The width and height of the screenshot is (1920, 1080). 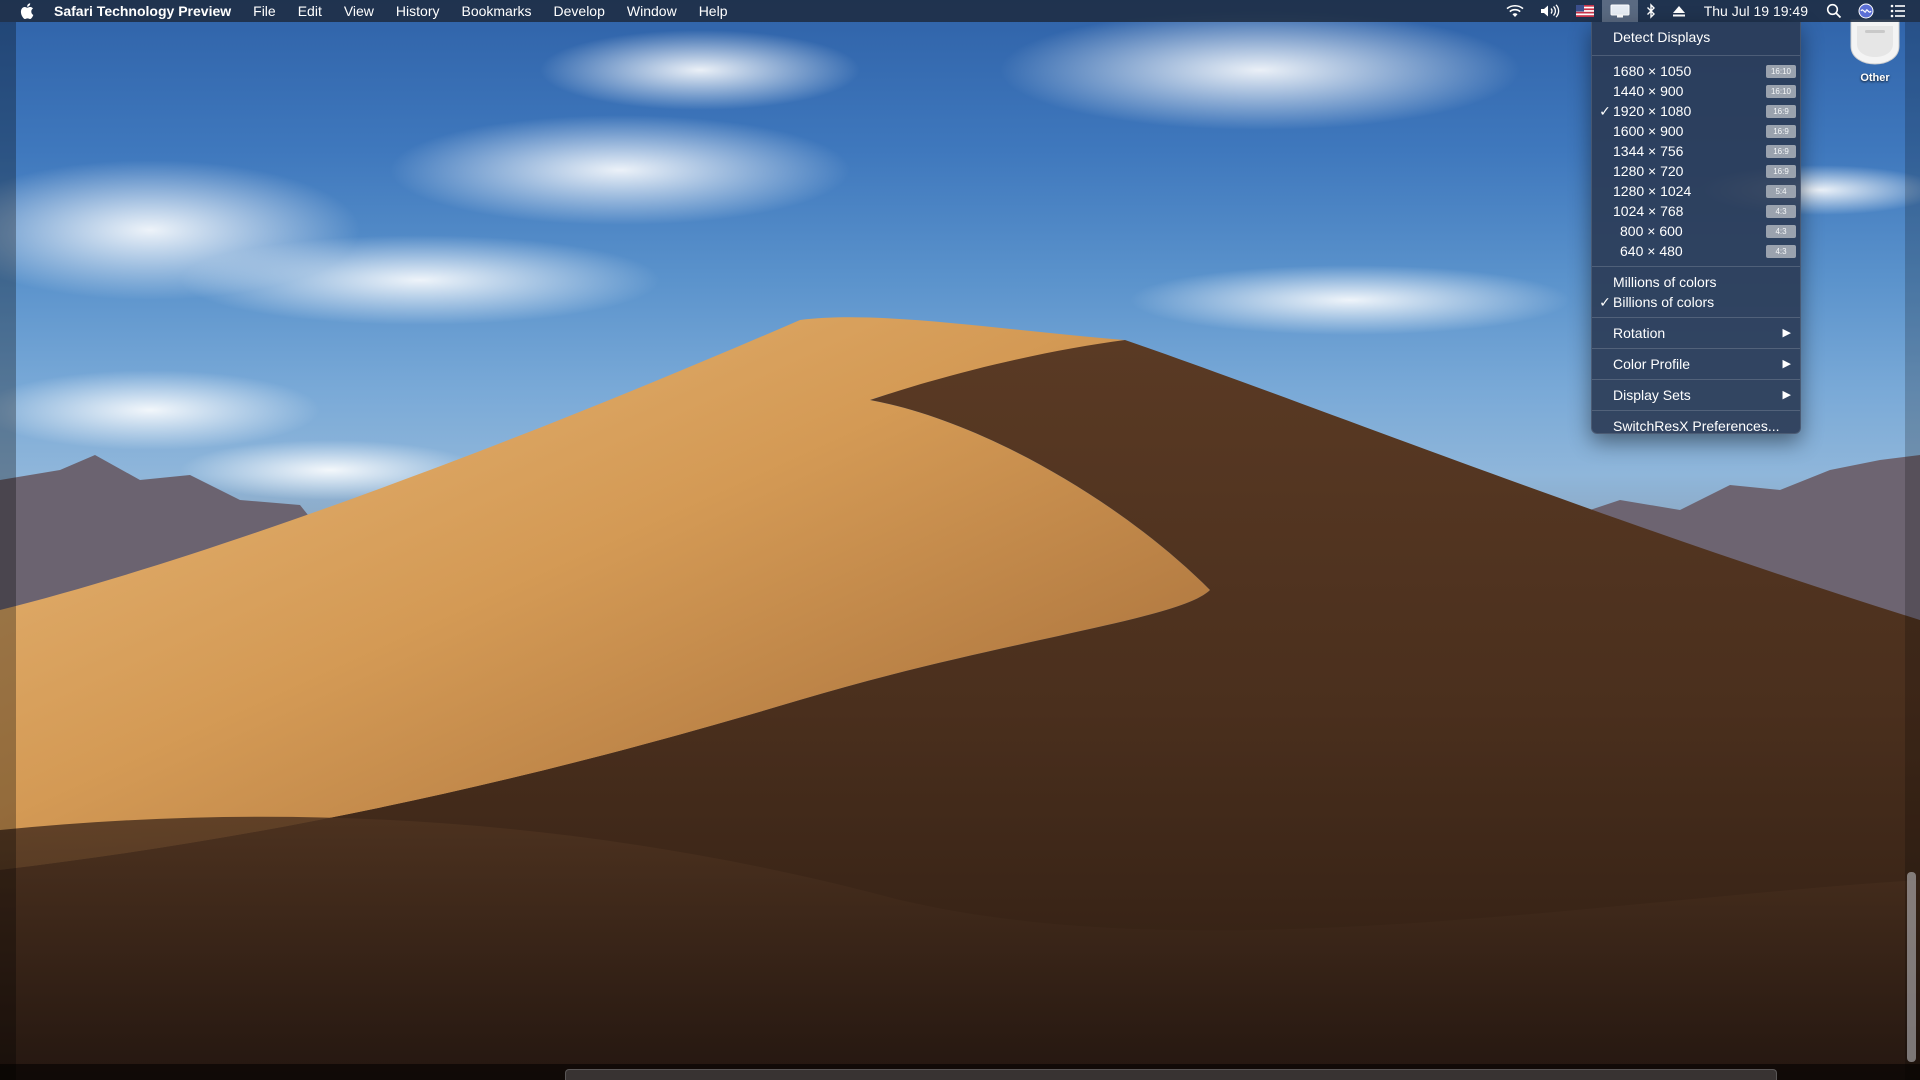 I want to click on aspect-ratio-badge: 5:4, so click(x=1781, y=191).